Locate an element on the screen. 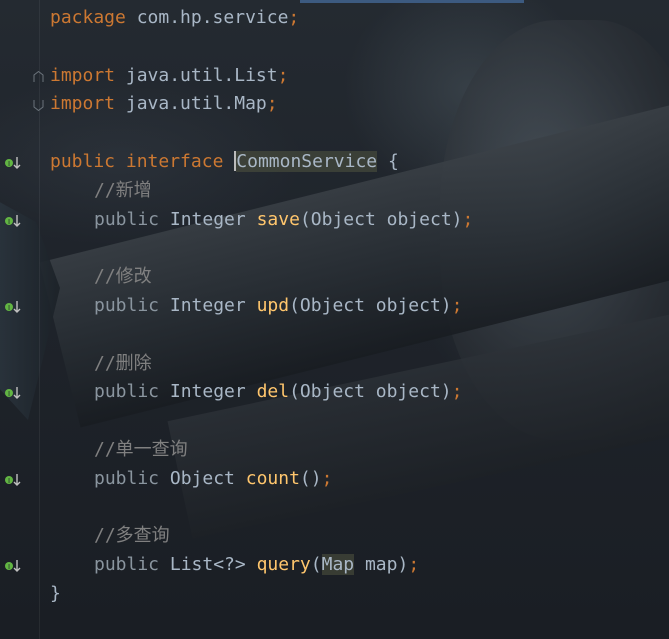 This screenshot has width=669, height=639. code-line: I public Integer upd(Object object); is located at coordinates (334, 306).